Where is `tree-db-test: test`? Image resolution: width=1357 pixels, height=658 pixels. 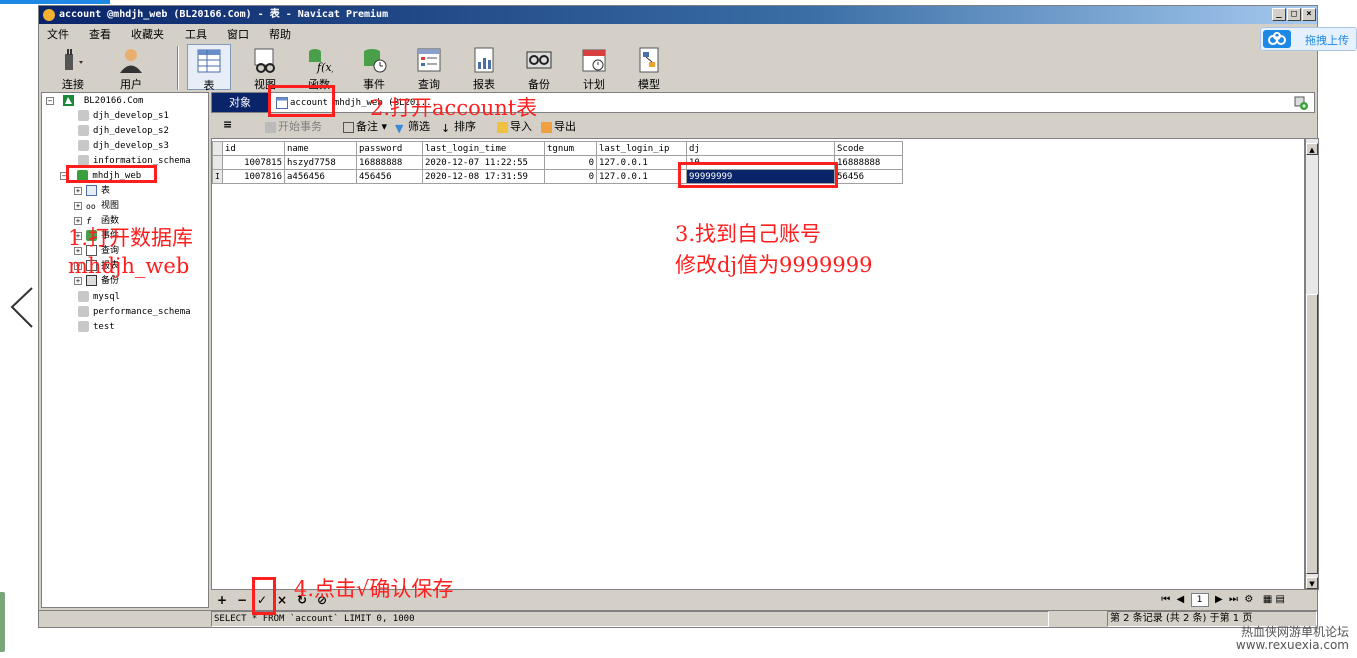 tree-db-test: test is located at coordinates (96, 327).